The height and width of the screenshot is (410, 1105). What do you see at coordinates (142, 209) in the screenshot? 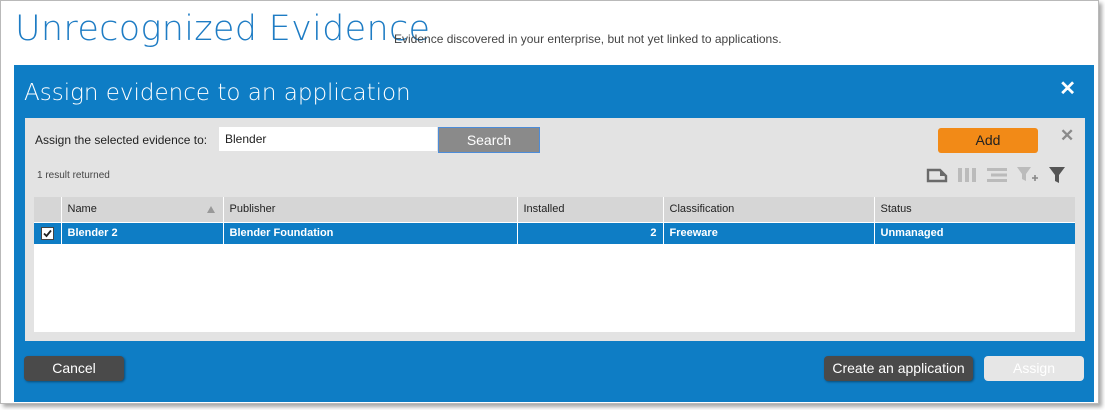
I see `column-header-name: Name` at bounding box center [142, 209].